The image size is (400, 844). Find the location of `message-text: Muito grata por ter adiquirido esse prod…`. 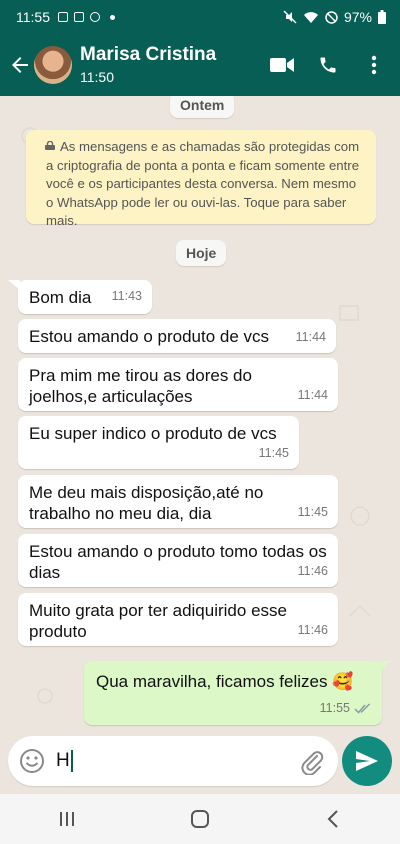

message-text: Muito grata por ter adiquirido esse prod… is located at coordinates (160, 621).